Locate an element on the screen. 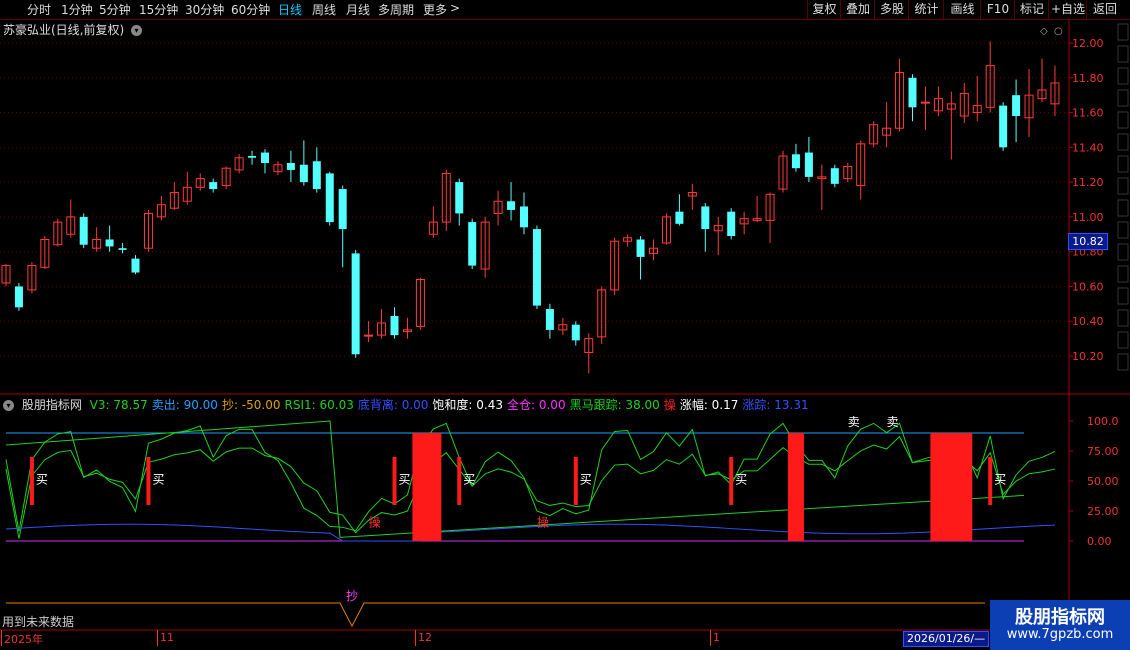 This screenshot has height=650, width=1130. chao-marker: 抄 is located at coordinates (352, 596).